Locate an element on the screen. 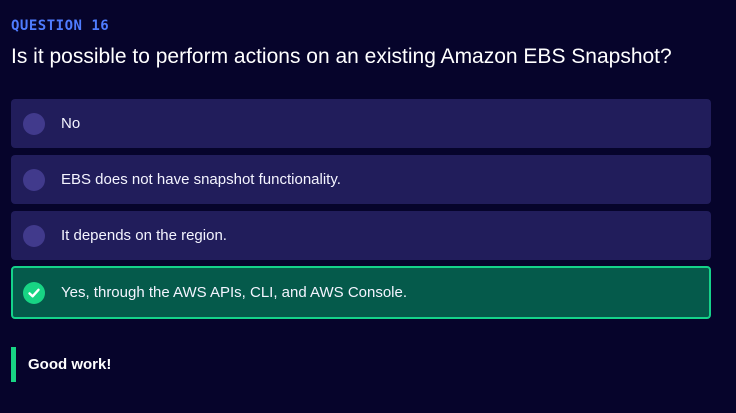 The width and height of the screenshot is (736, 413). question-number: QUESTION 16 is located at coordinates (60, 26).